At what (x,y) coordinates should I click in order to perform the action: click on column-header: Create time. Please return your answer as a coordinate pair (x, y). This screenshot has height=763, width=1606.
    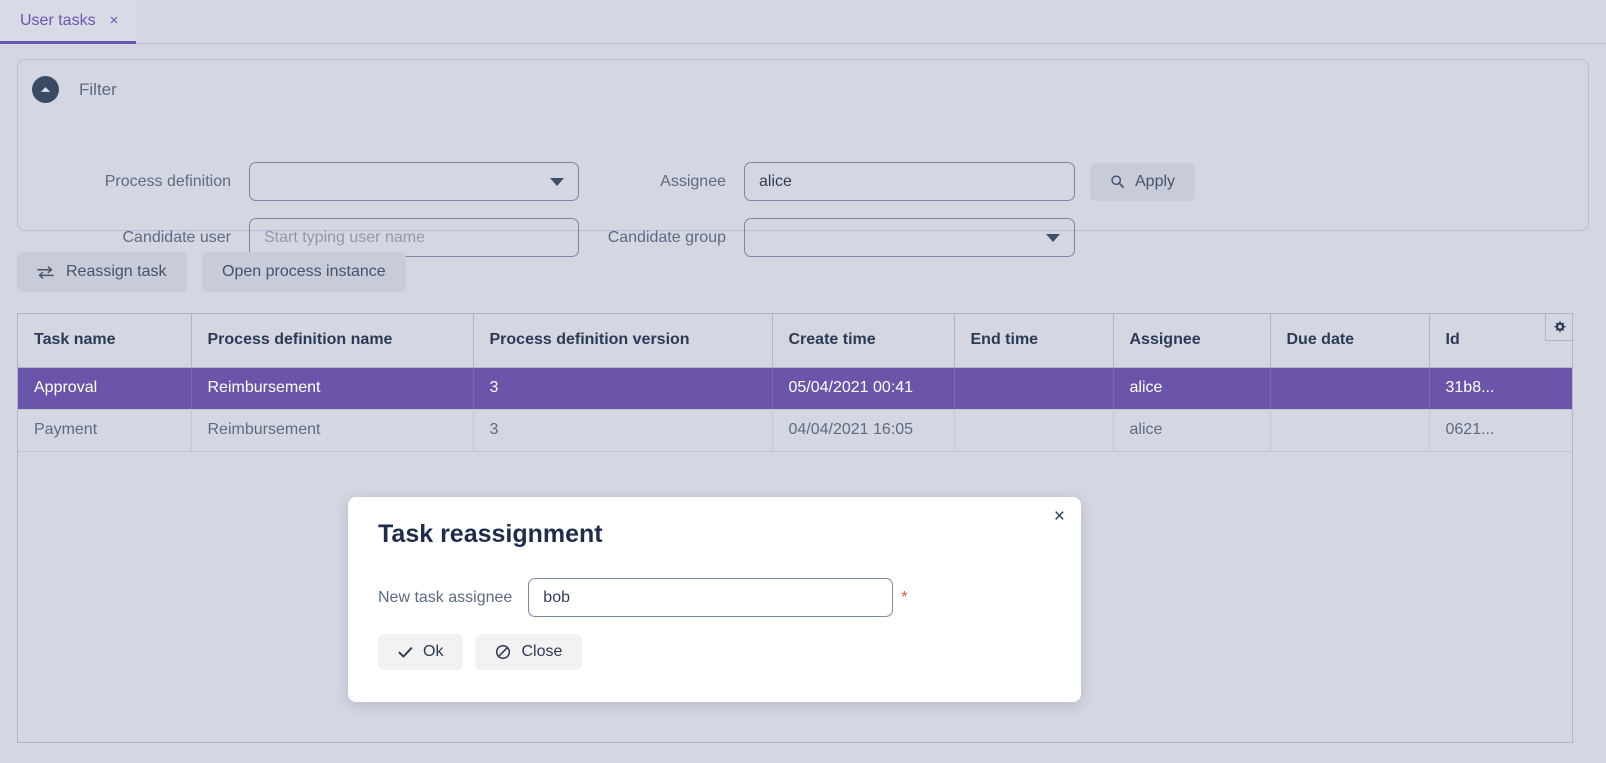
    Looking at the image, I should click on (863, 341).